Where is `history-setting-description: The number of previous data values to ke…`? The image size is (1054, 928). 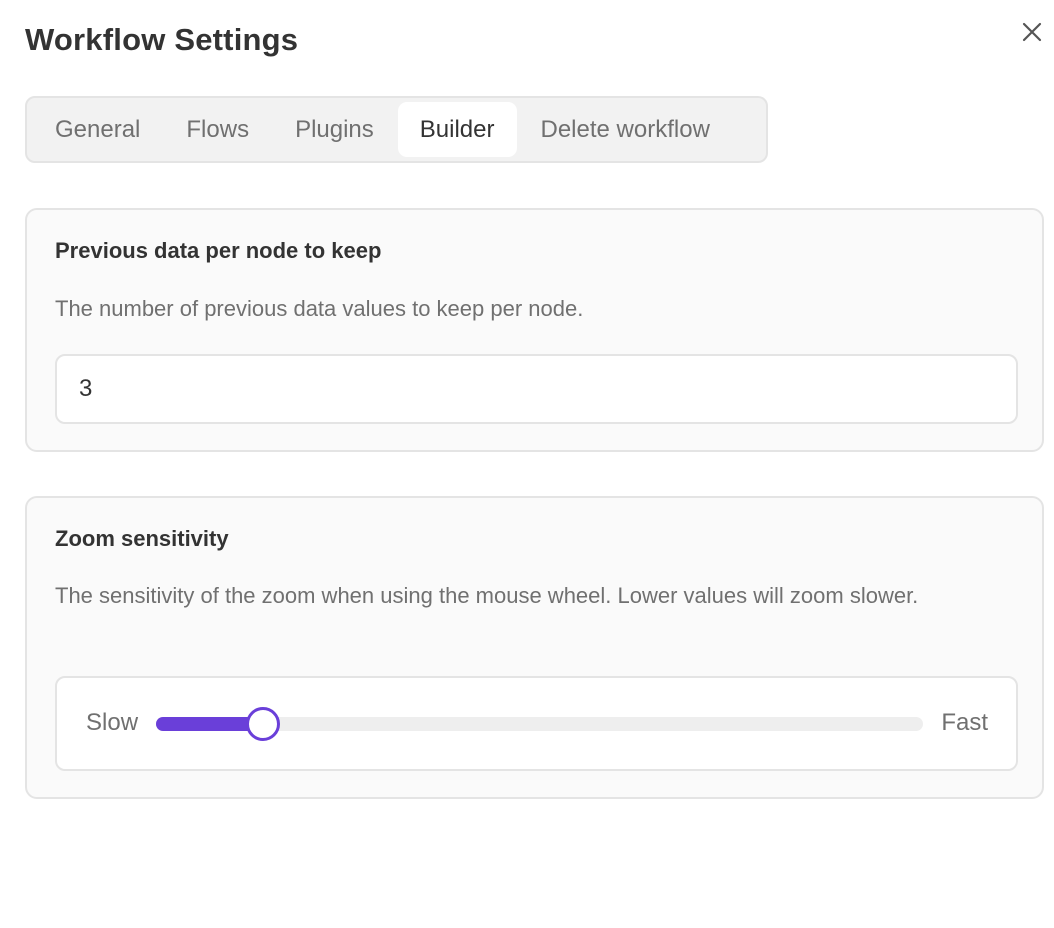
history-setting-description: The number of previous data values to ke… is located at coordinates (319, 308).